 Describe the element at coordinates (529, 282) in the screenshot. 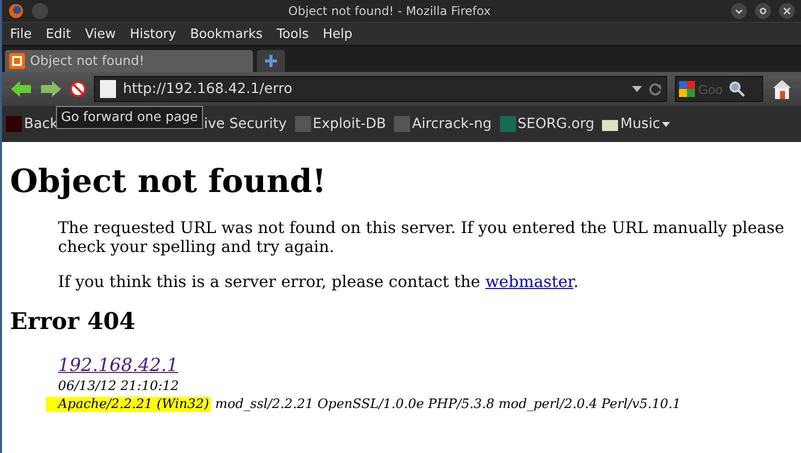

I see `webmaster-link: webmaster` at that location.